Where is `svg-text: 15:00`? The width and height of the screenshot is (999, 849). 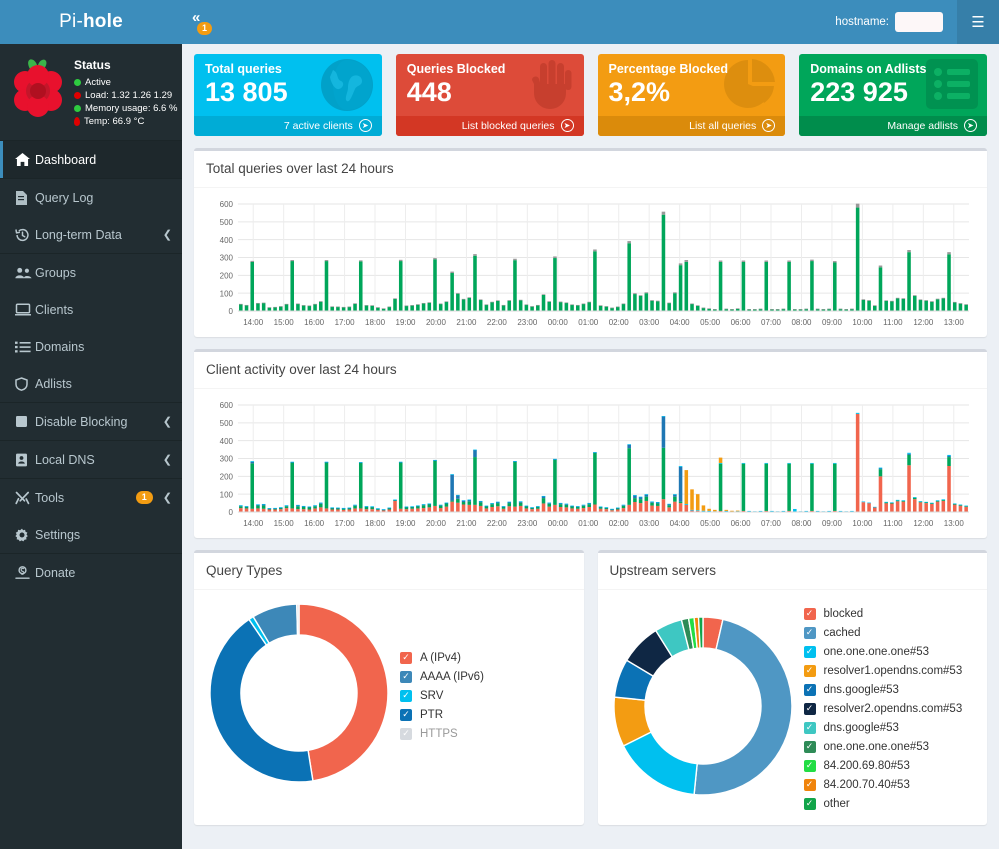
svg-text: 15:00 is located at coordinates (284, 523).